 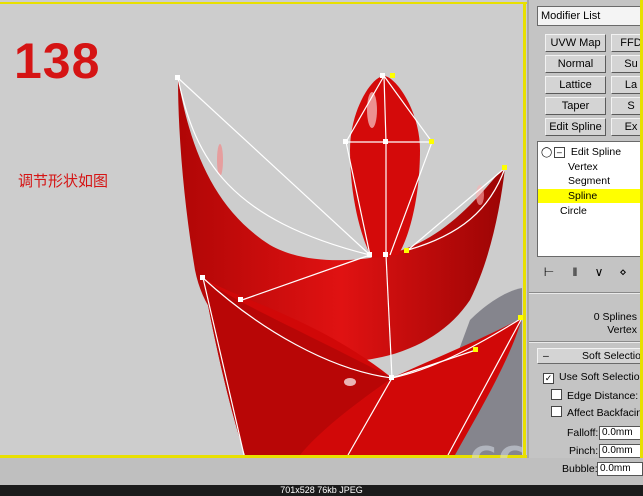 What do you see at coordinates (623, 272) in the screenshot?
I see `remove-modifier-icon: ⋄` at bounding box center [623, 272].